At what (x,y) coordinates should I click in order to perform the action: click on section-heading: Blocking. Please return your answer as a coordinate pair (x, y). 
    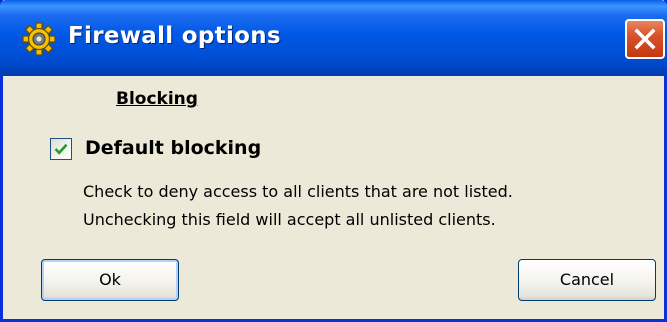
    Looking at the image, I should click on (157, 99).